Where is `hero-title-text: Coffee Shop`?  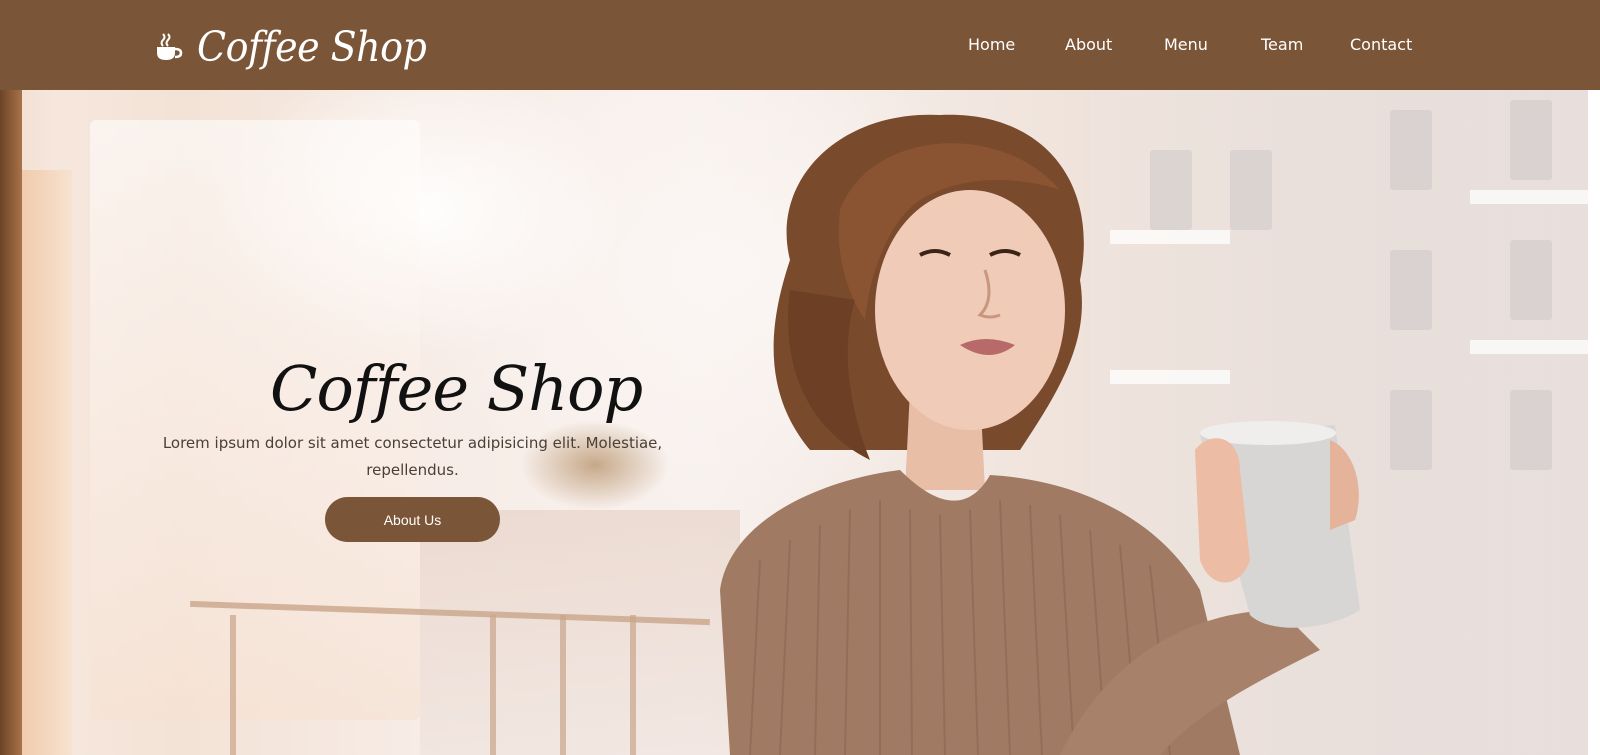 hero-title-text: Coffee Shop is located at coordinates (456, 388).